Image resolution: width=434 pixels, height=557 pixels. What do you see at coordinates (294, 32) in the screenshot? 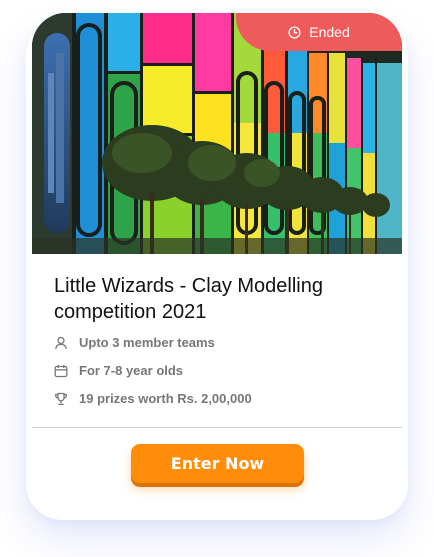
I see `clock-icon` at bounding box center [294, 32].